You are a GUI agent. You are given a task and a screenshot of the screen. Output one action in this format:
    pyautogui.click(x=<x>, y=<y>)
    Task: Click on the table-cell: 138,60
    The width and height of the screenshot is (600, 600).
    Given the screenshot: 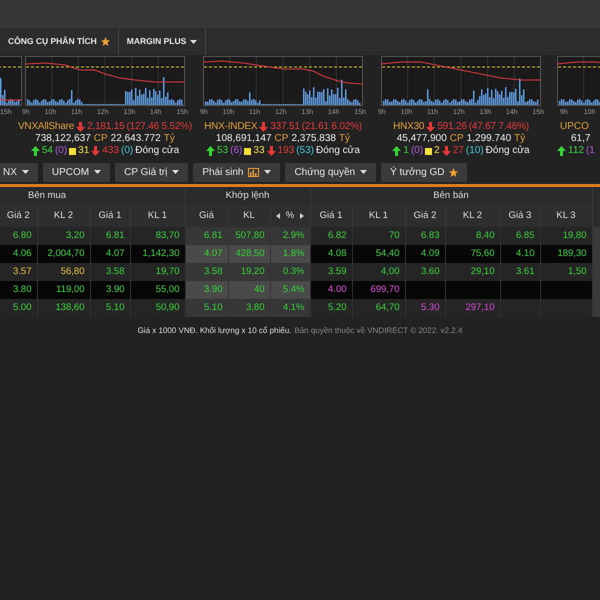 What is the action you would take?
    pyautogui.click(x=69, y=307)
    